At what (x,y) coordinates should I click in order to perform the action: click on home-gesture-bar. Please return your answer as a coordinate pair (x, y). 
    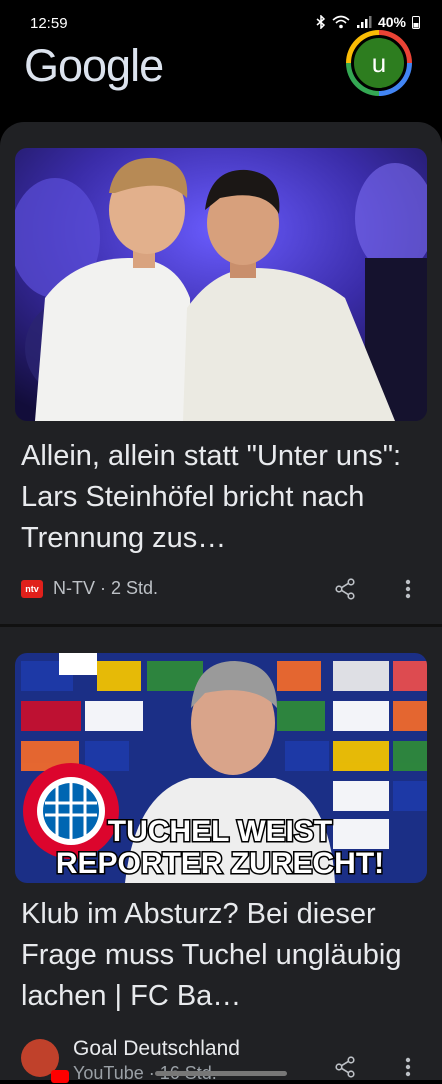
    Looking at the image, I should click on (221, 1073).